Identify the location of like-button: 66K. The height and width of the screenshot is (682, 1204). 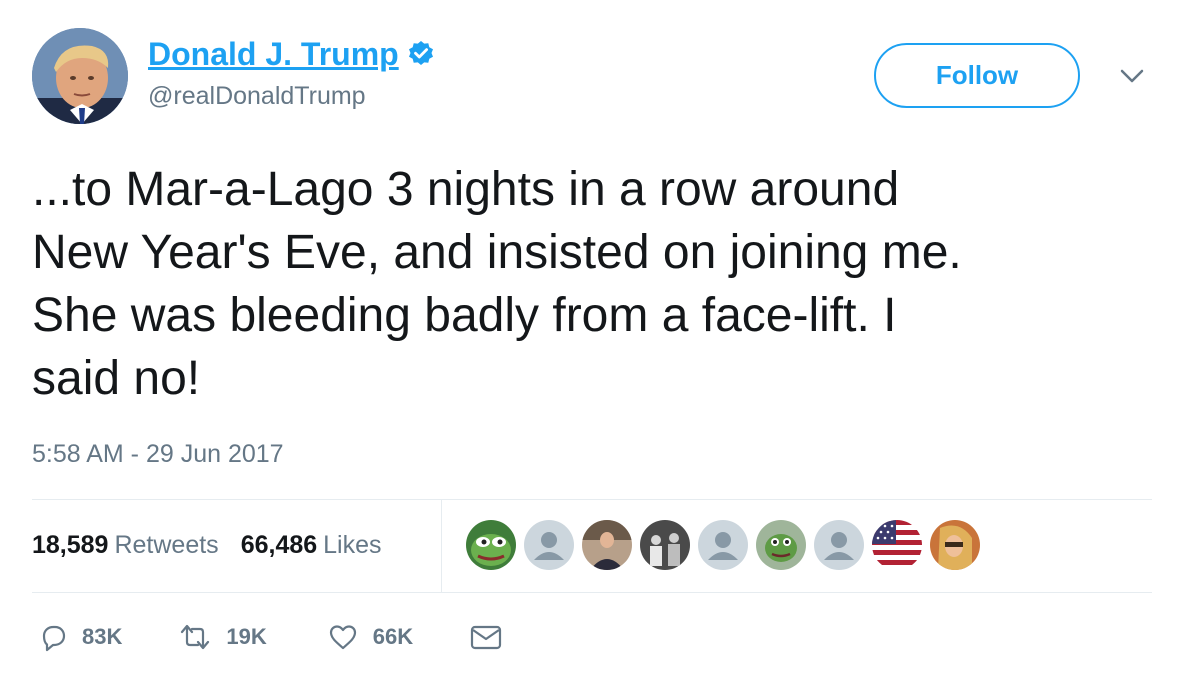
(370, 637).